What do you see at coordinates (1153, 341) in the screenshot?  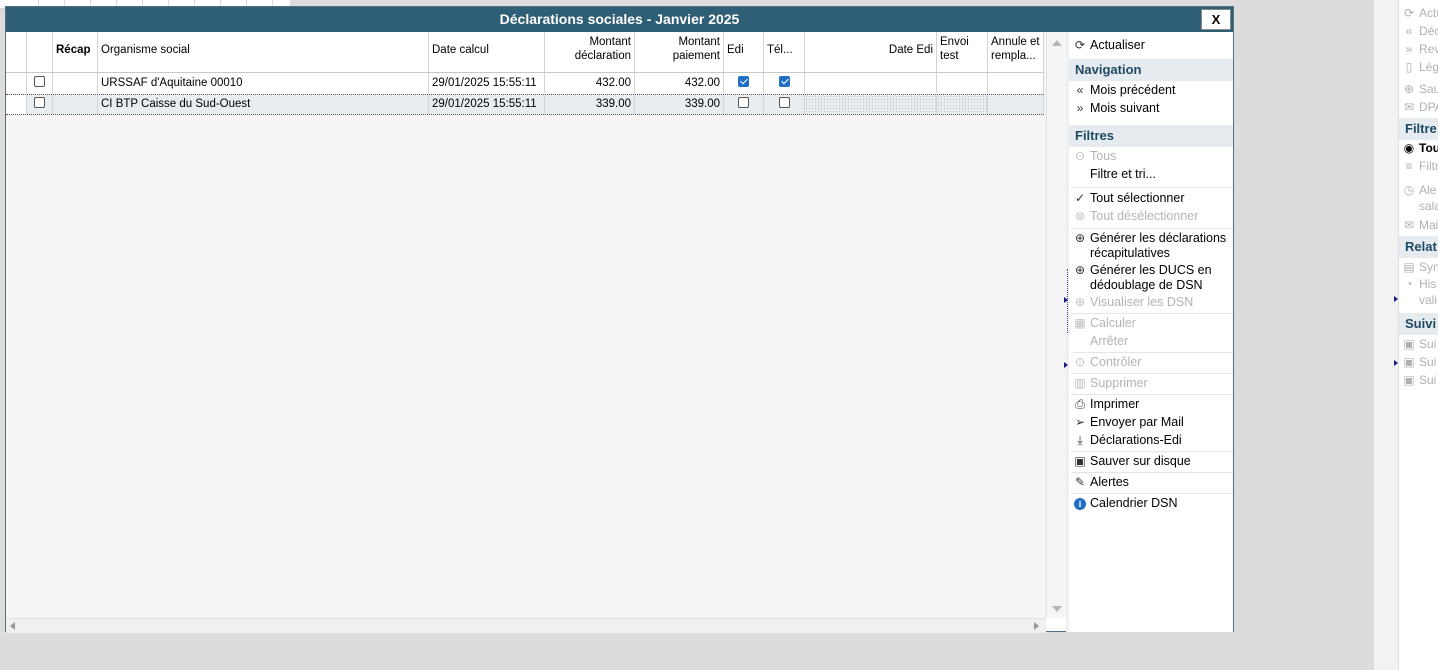 I see `arreter-button: Arrêter` at bounding box center [1153, 341].